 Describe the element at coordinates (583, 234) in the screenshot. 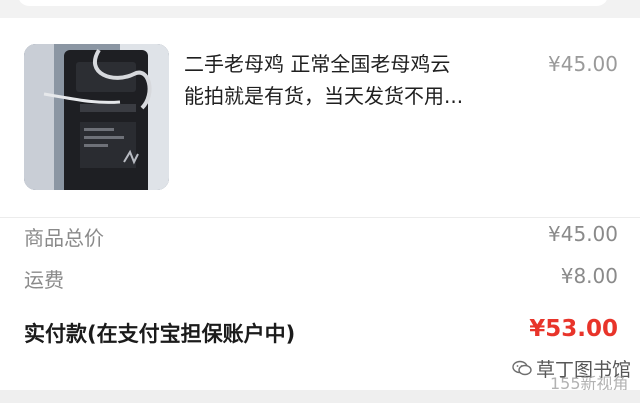

I see `goods-total-value: ¥45.00` at that location.